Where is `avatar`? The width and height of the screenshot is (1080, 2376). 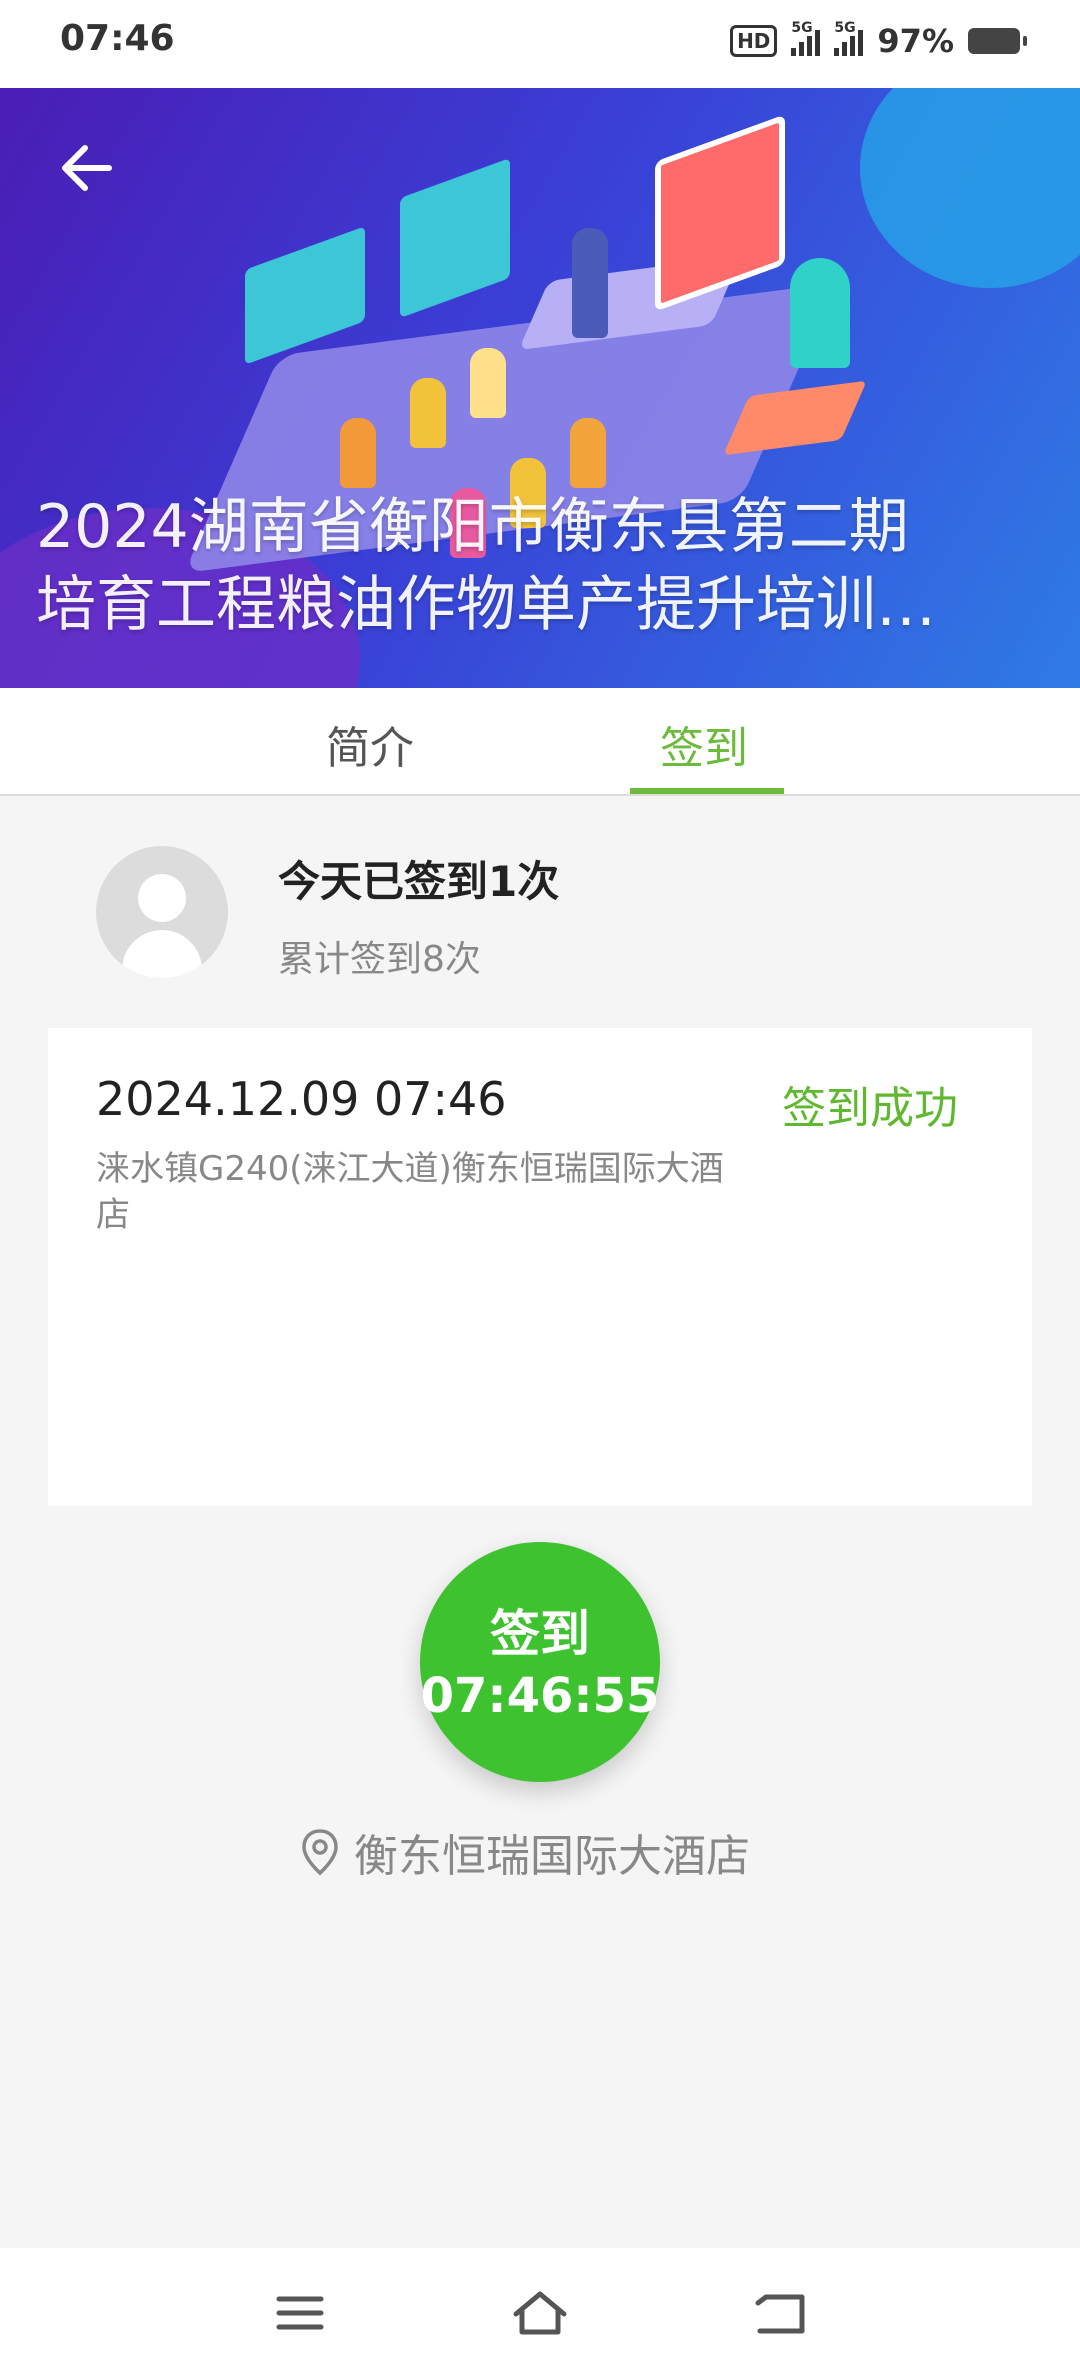
avatar is located at coordinates (162, 912).